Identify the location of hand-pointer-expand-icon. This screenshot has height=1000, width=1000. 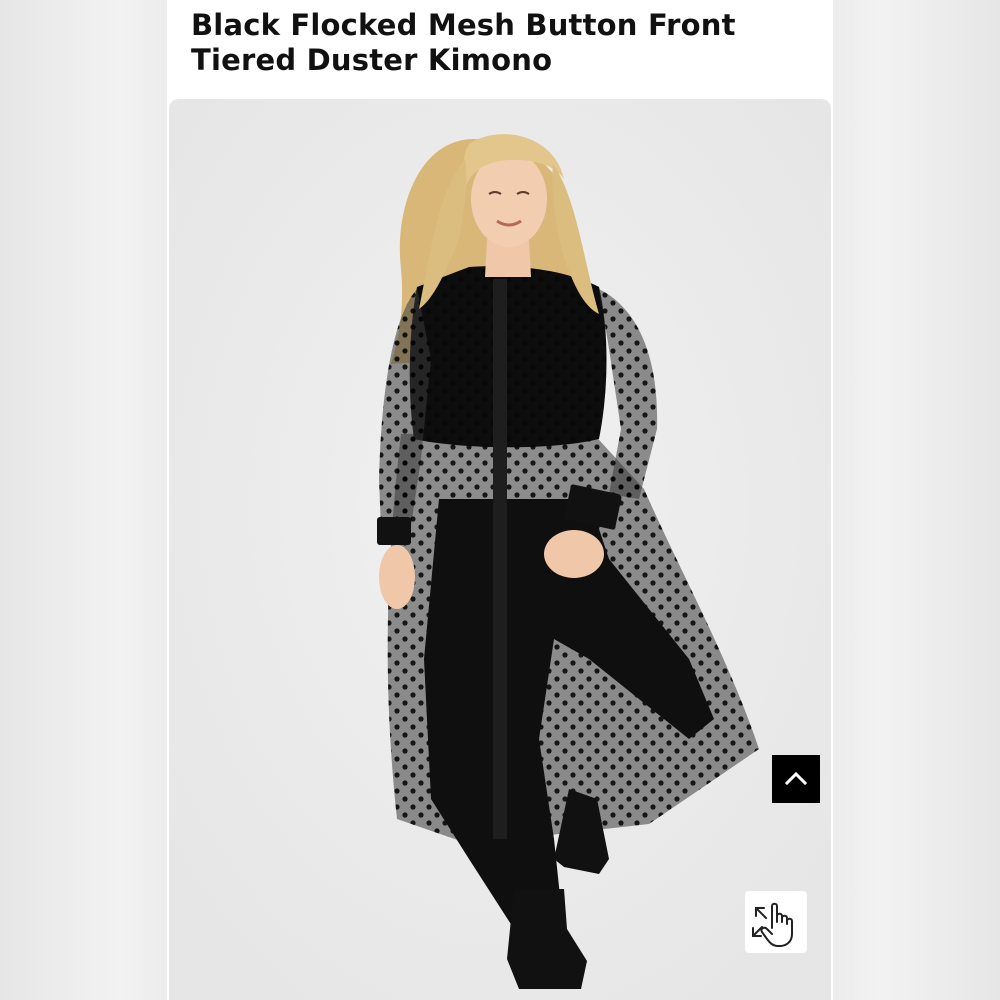
(772, 924).